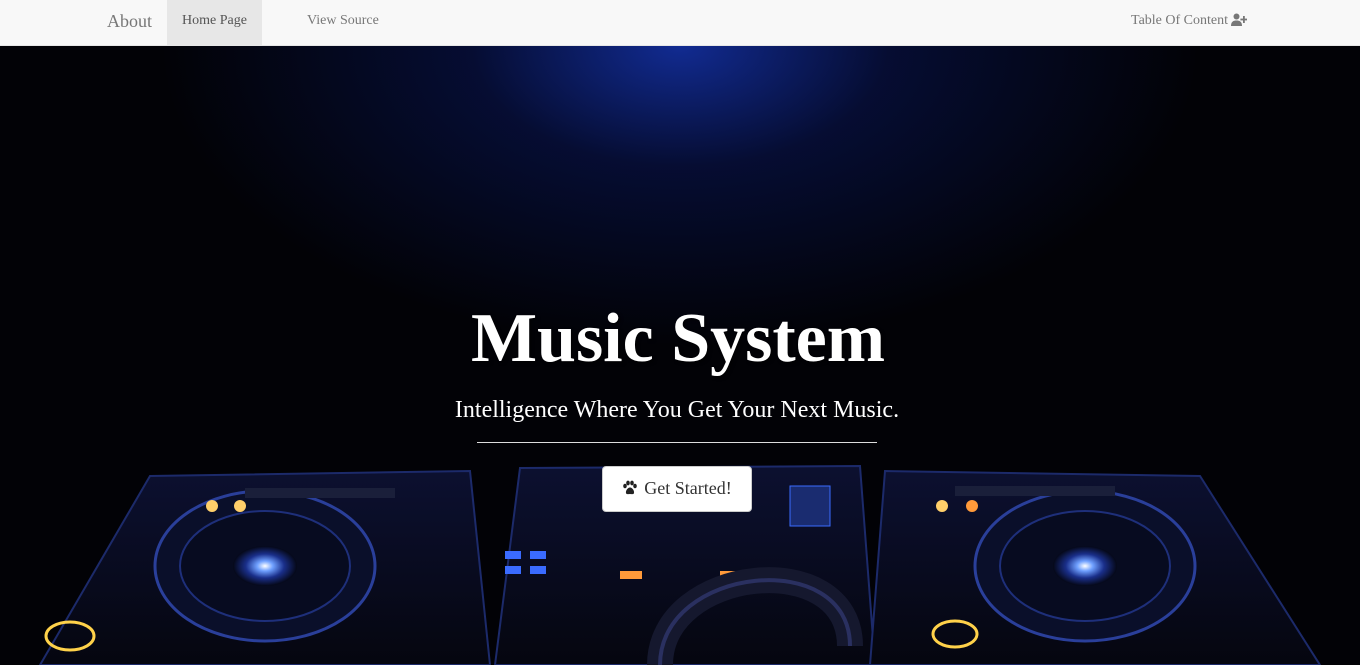 The height and width of the screenshot is (665, 1360). What do you see at coordinates (214, 23) in the screenshot?
I see `nav-link-home-page: Home Page` at bounding box center [214, 23].